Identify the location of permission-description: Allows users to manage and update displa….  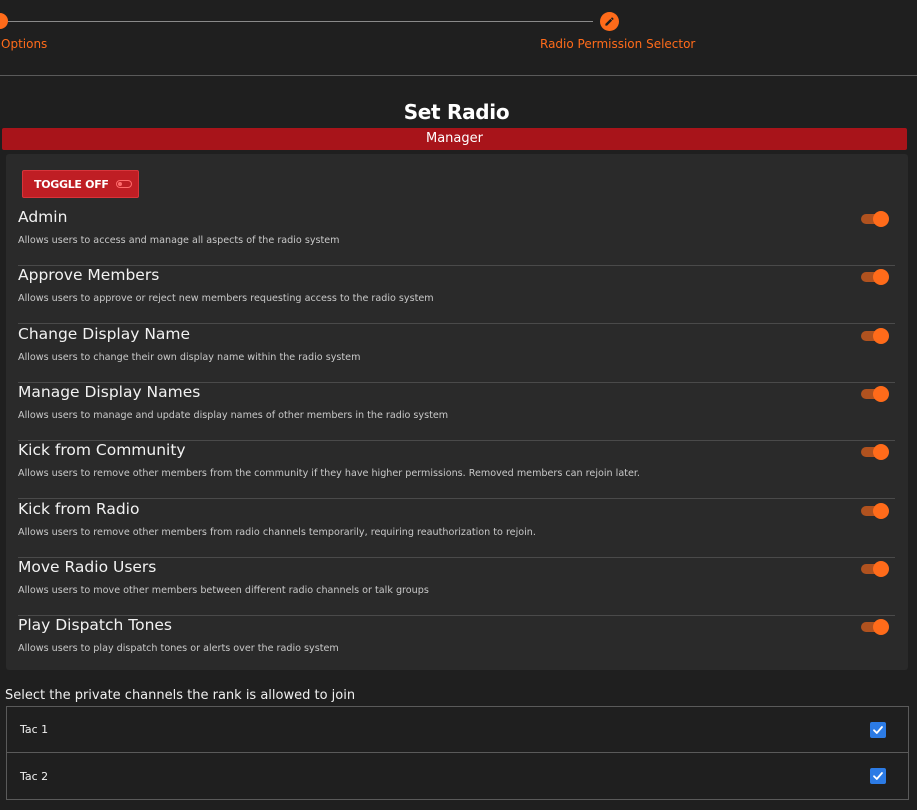
(233, 415).